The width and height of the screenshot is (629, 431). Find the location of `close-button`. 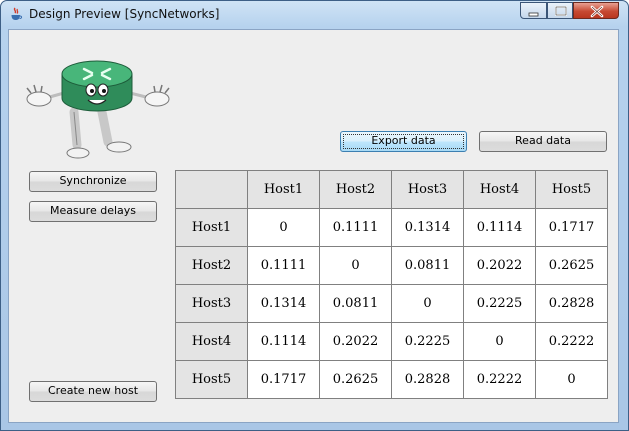

close-button is located at coordinates (596, 10).